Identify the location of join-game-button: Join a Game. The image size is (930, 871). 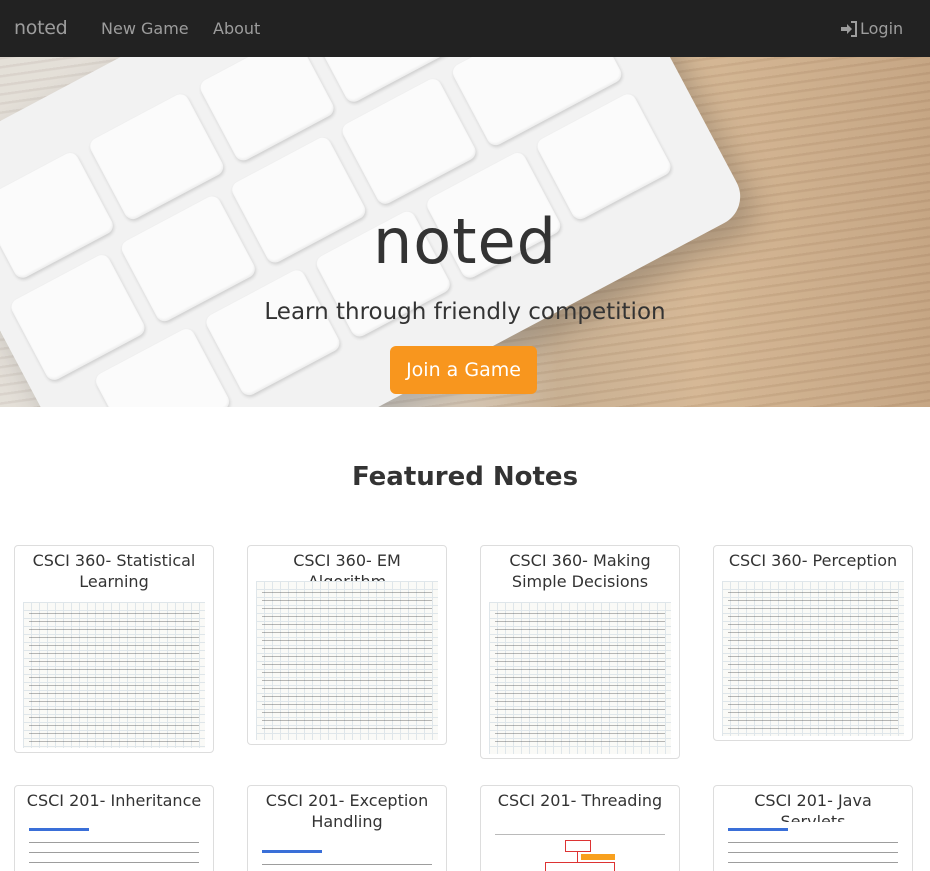
(463, 370).